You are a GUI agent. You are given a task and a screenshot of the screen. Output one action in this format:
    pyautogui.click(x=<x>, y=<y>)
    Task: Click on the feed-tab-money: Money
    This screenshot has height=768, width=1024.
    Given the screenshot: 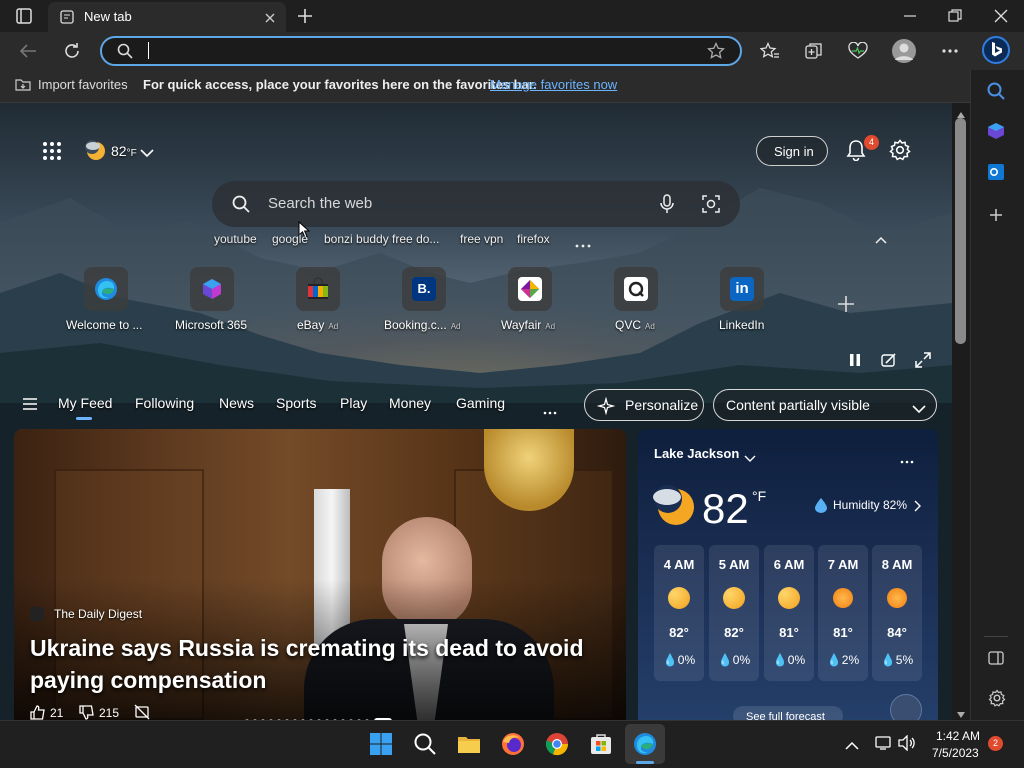 What is the action you would take?
    pyautogui.click(x=410, y=403)
    